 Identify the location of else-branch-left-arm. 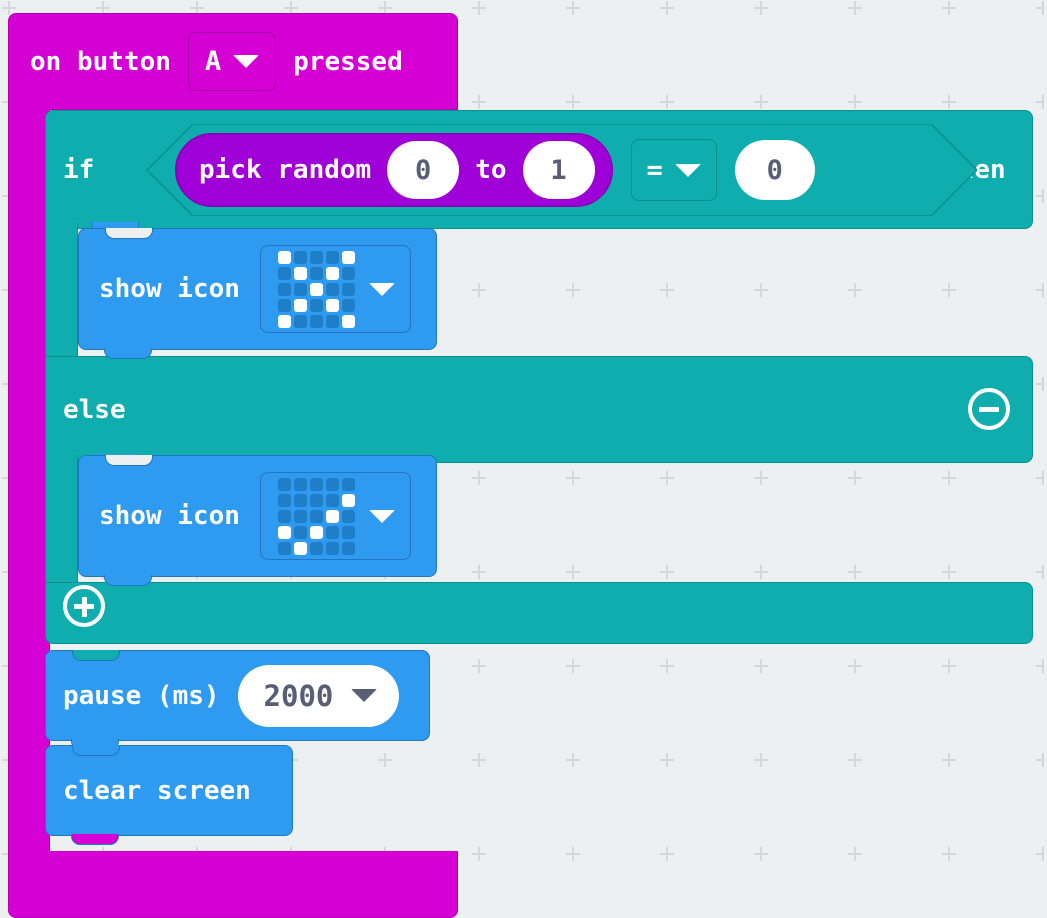
(61, 523).